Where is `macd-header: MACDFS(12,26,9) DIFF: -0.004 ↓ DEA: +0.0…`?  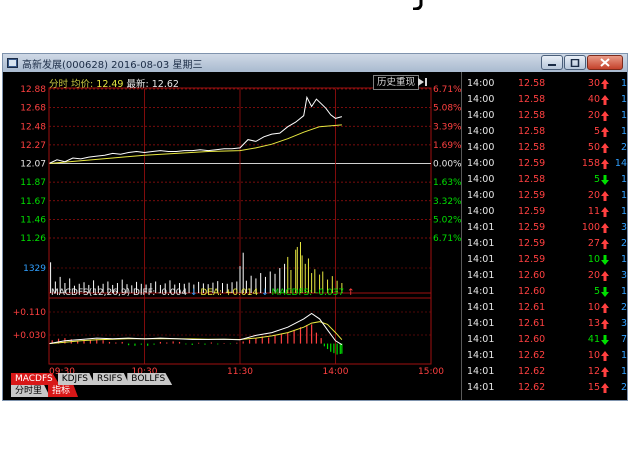
macd-header: MACDFS(12,26,9) DIFF: -0.004 ↓ DEA: +0.0… is located at coordinates (203, 293).